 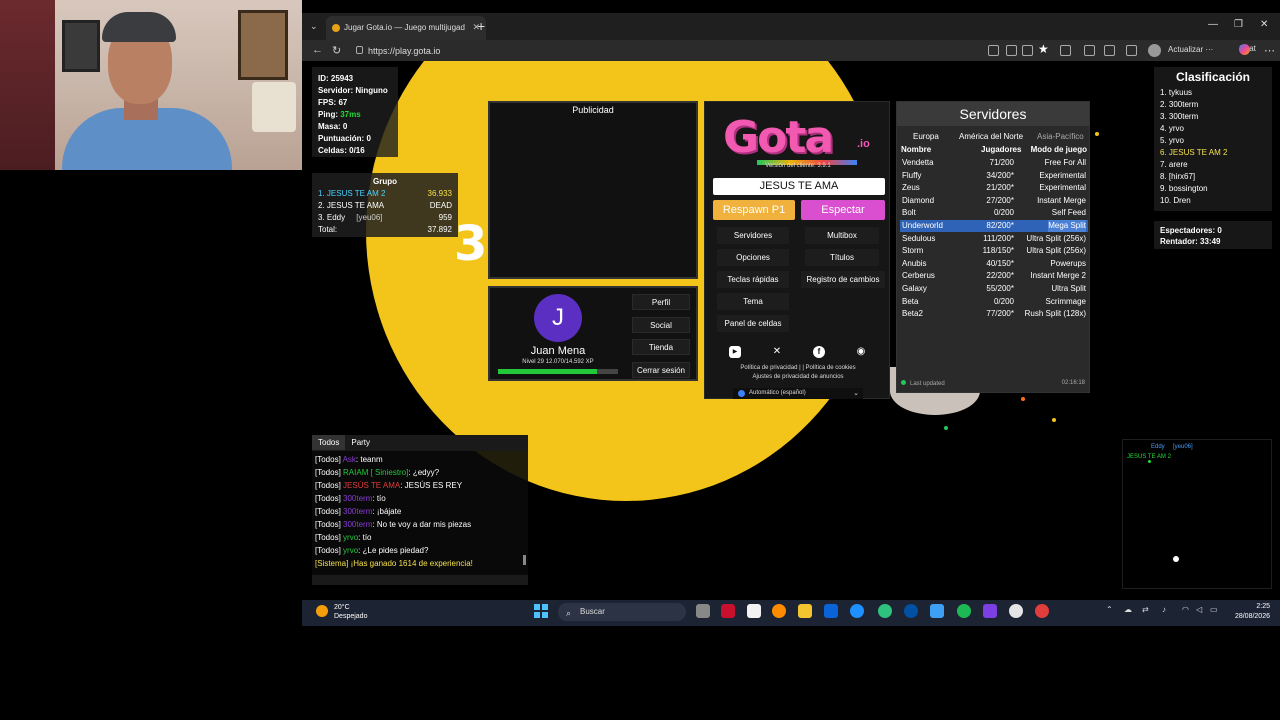 I want to click on cloud-icon: ☁, so click(x=1128, y=609).